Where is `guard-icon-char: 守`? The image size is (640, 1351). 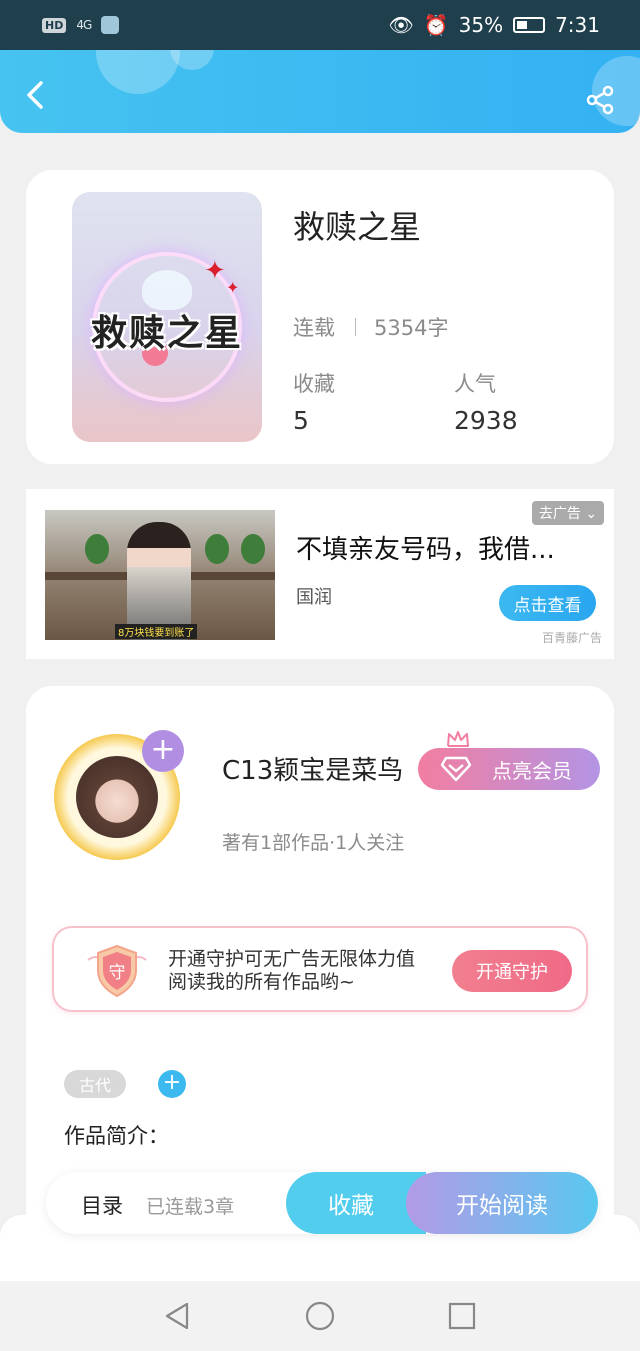 guard-icon-char: 守 is located at coordinates (117, 973).